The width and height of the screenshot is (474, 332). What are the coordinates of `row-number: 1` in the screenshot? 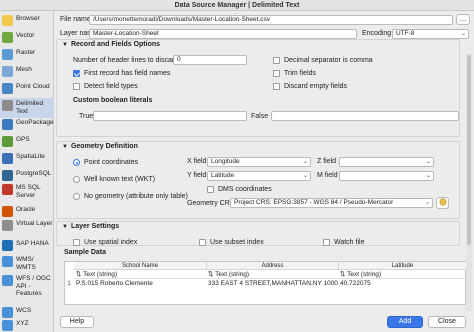 It's located at (69, 284).